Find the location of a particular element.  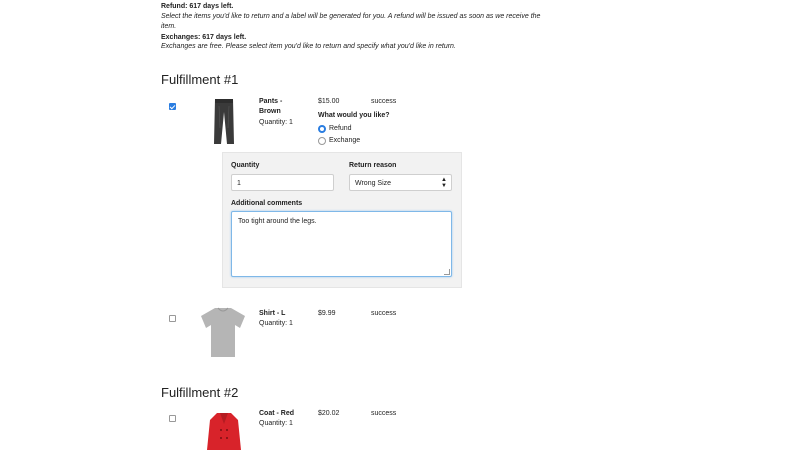

up-down-caret-icon: ▲ ▼ is located at coordinates (444, 183).